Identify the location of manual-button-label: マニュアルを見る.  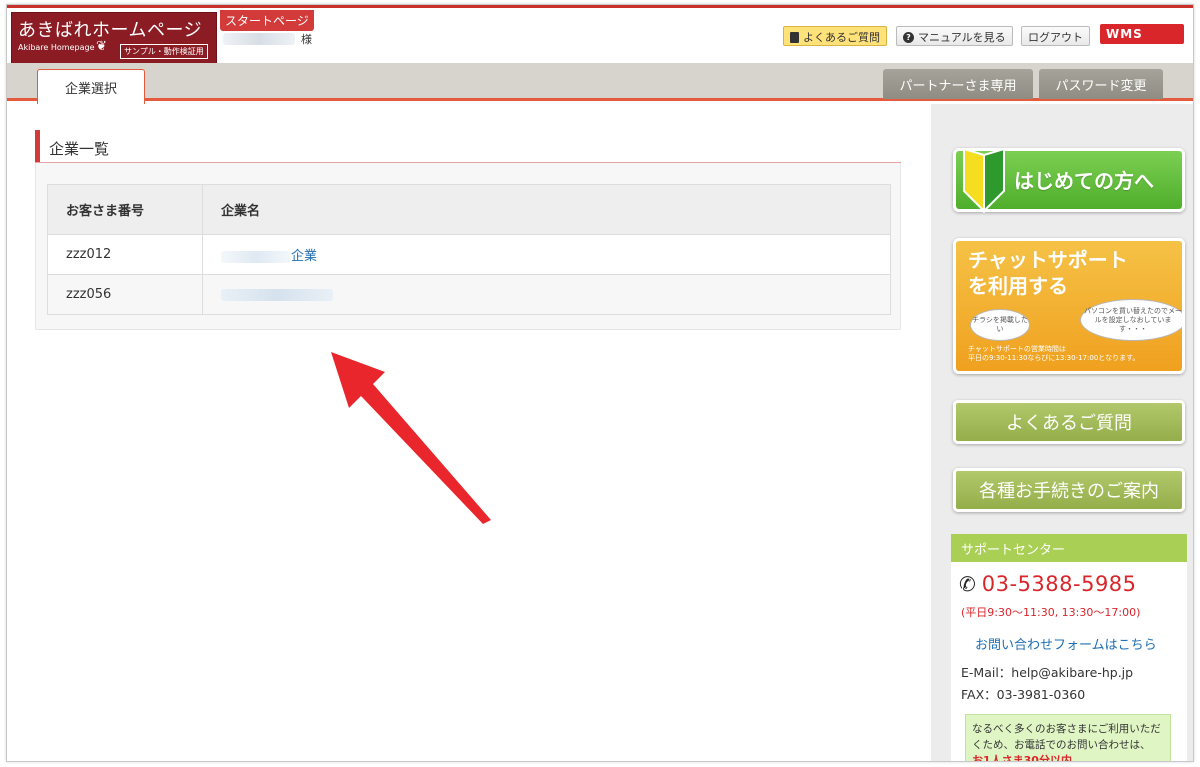
(962, 37).